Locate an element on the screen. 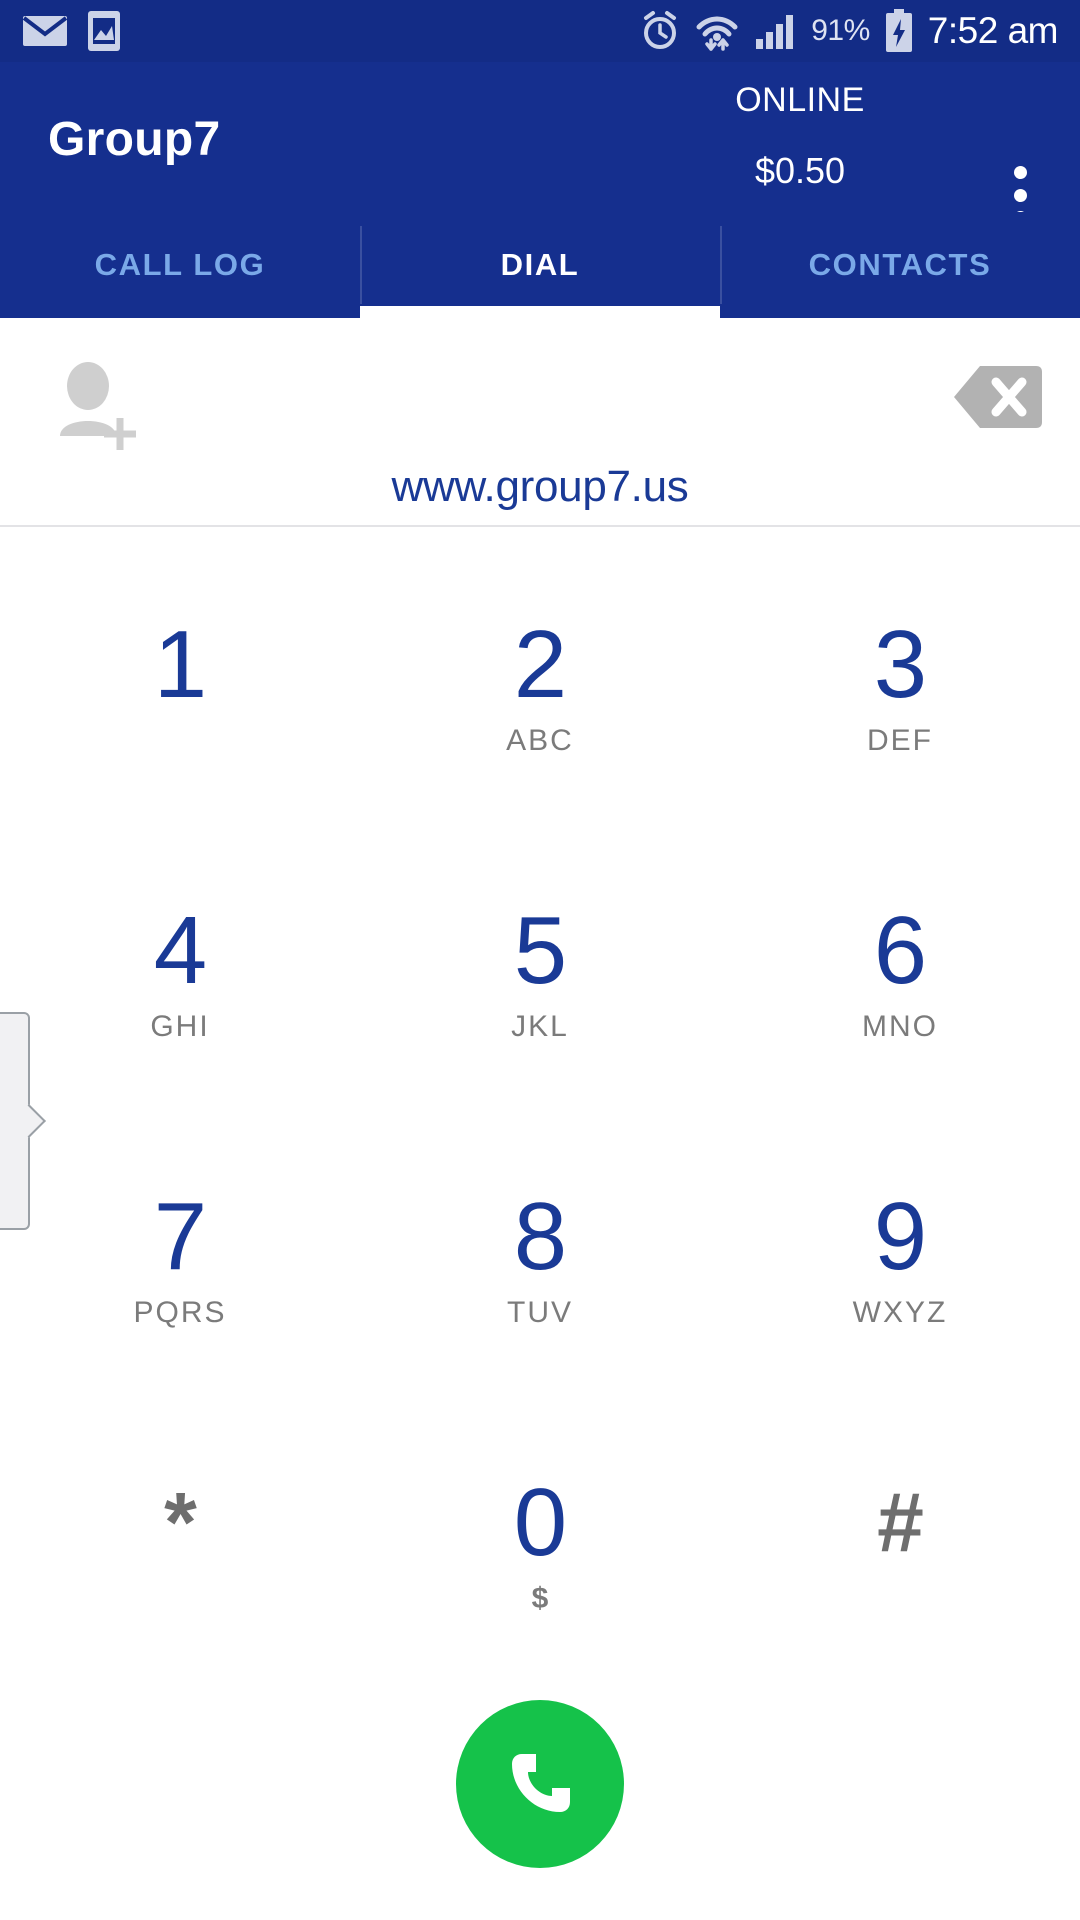 This screenshot has height=1920, width=1080. key-digit: 5 is located at coordinates (540, 950).